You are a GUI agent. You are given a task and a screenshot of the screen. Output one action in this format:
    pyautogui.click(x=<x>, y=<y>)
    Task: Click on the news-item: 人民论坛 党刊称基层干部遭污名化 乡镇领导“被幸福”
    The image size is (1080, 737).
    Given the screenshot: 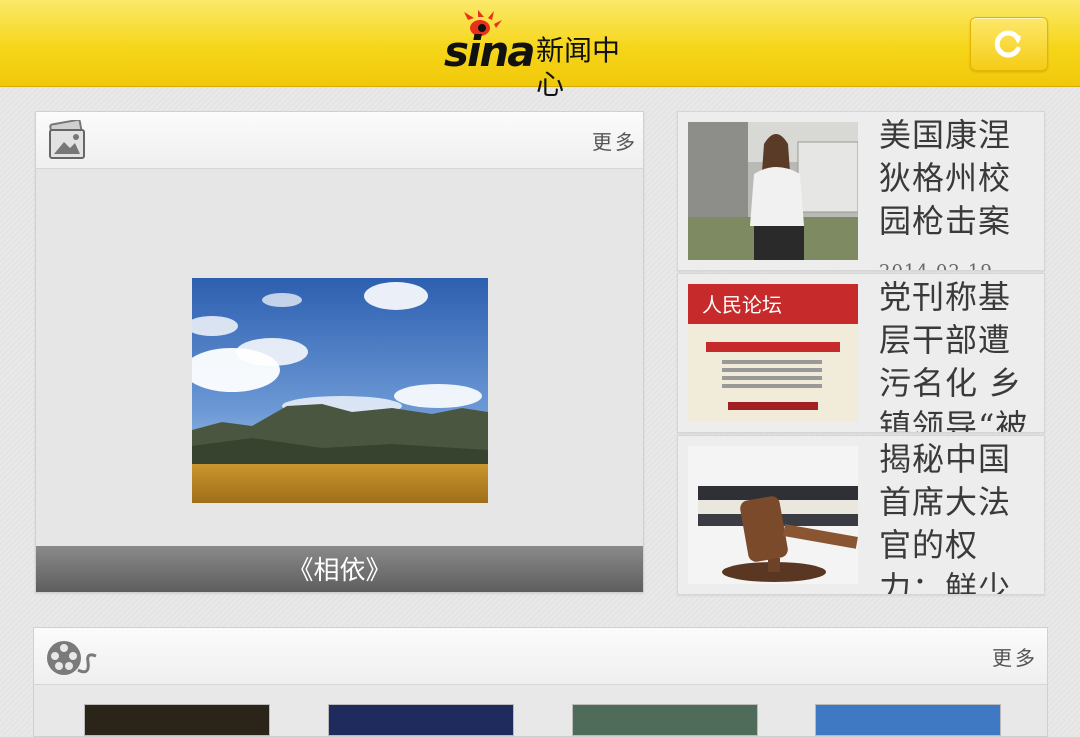 What is the action you would take?
    pyautogui.click(x=861, y=353)
    